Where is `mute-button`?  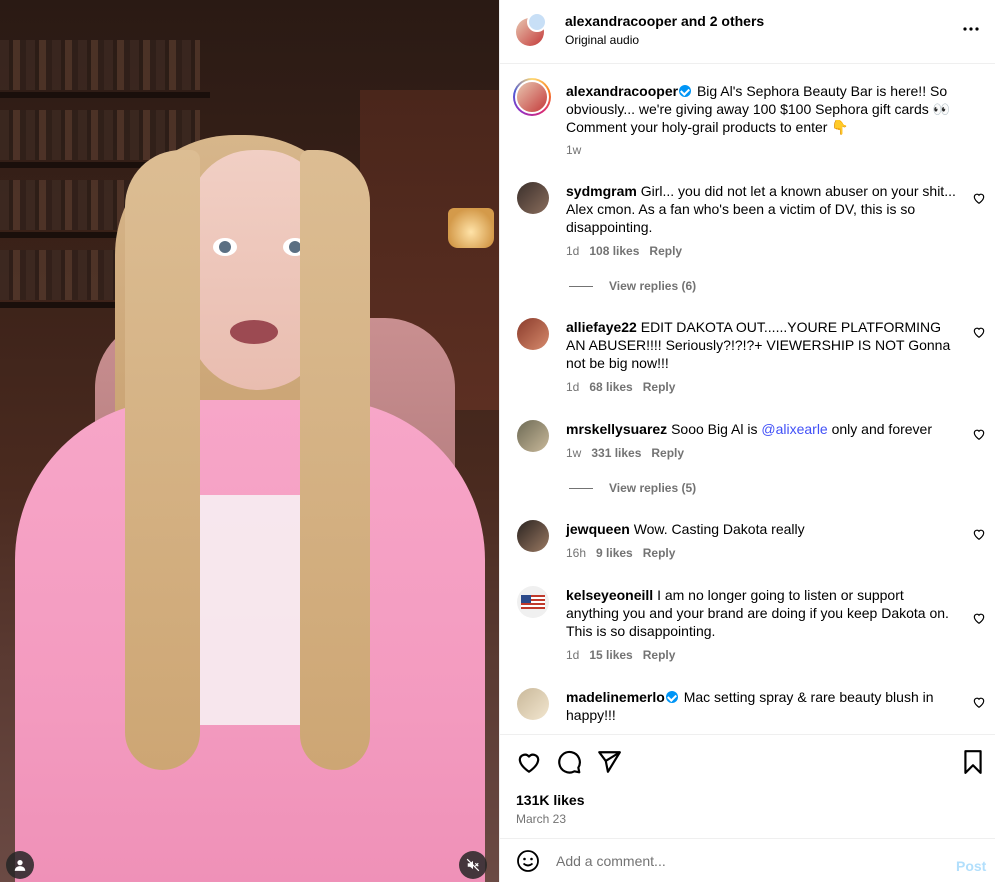
mute-button is located at coordinates (473, 865).